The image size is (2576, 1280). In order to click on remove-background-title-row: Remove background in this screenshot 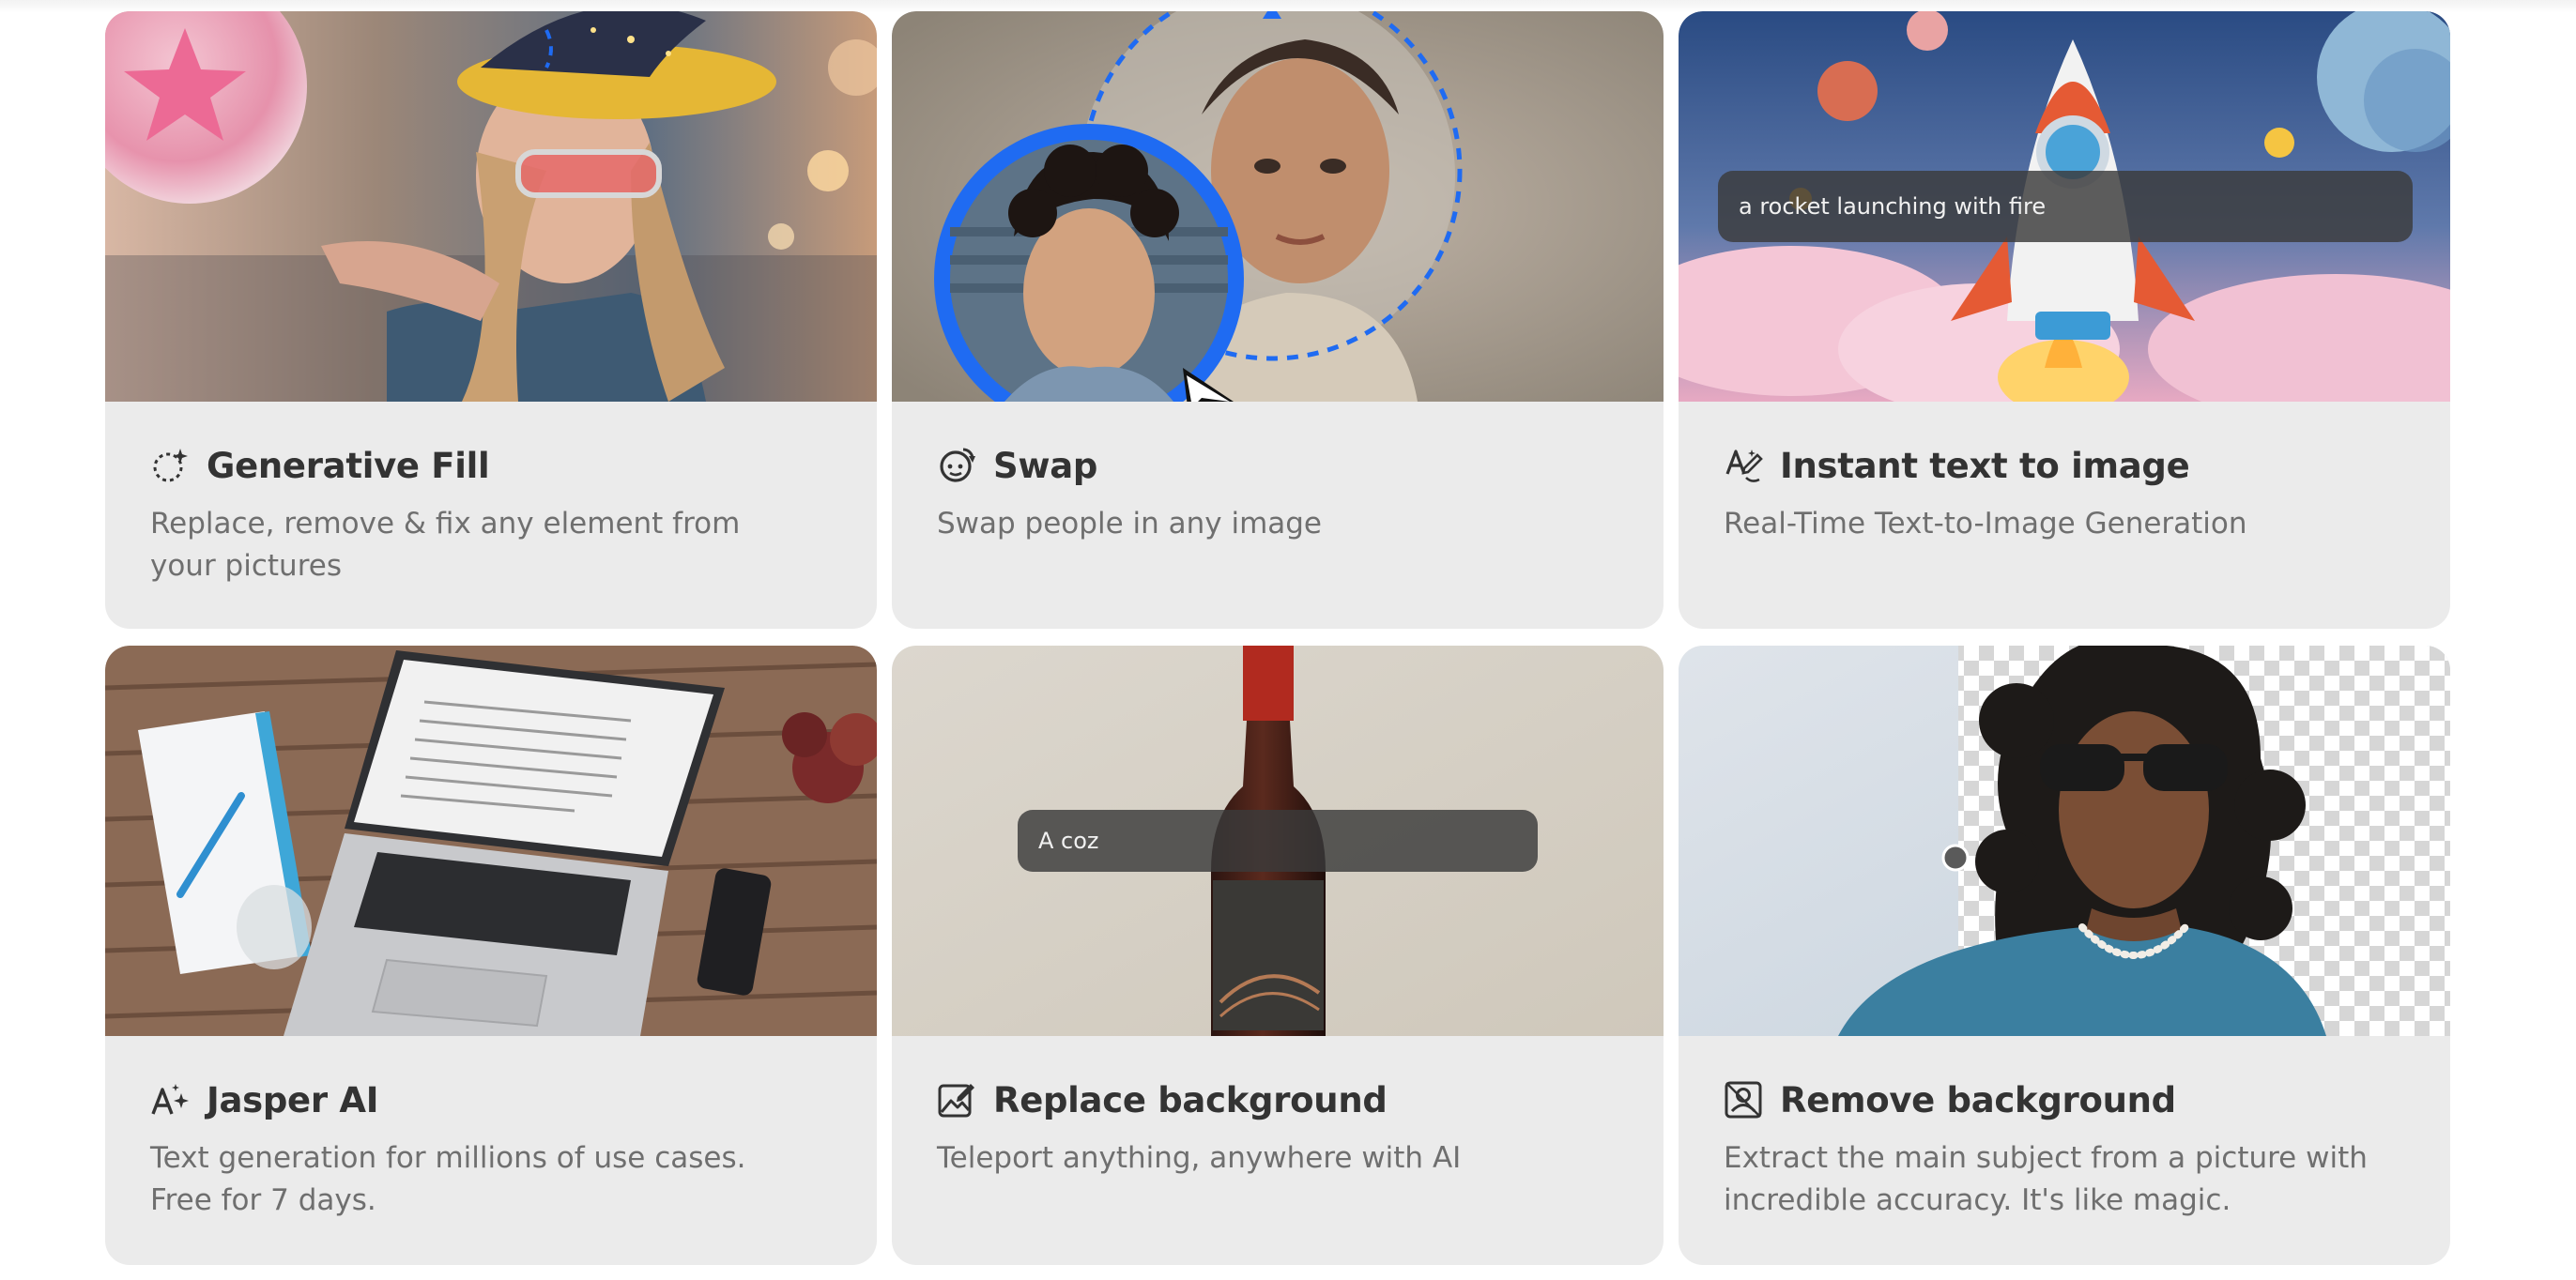, I will do `click(2064, 1100)`.